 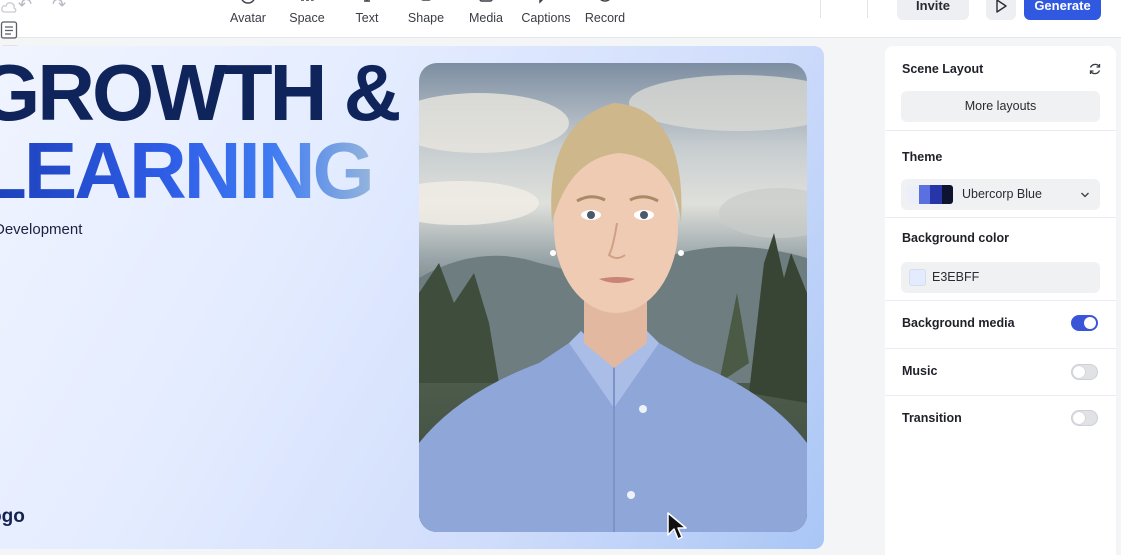 What do you see at coordinates (1084, 323) in the screenshot?
I see `background-media-toggle` at bounding box center [1084, 323].